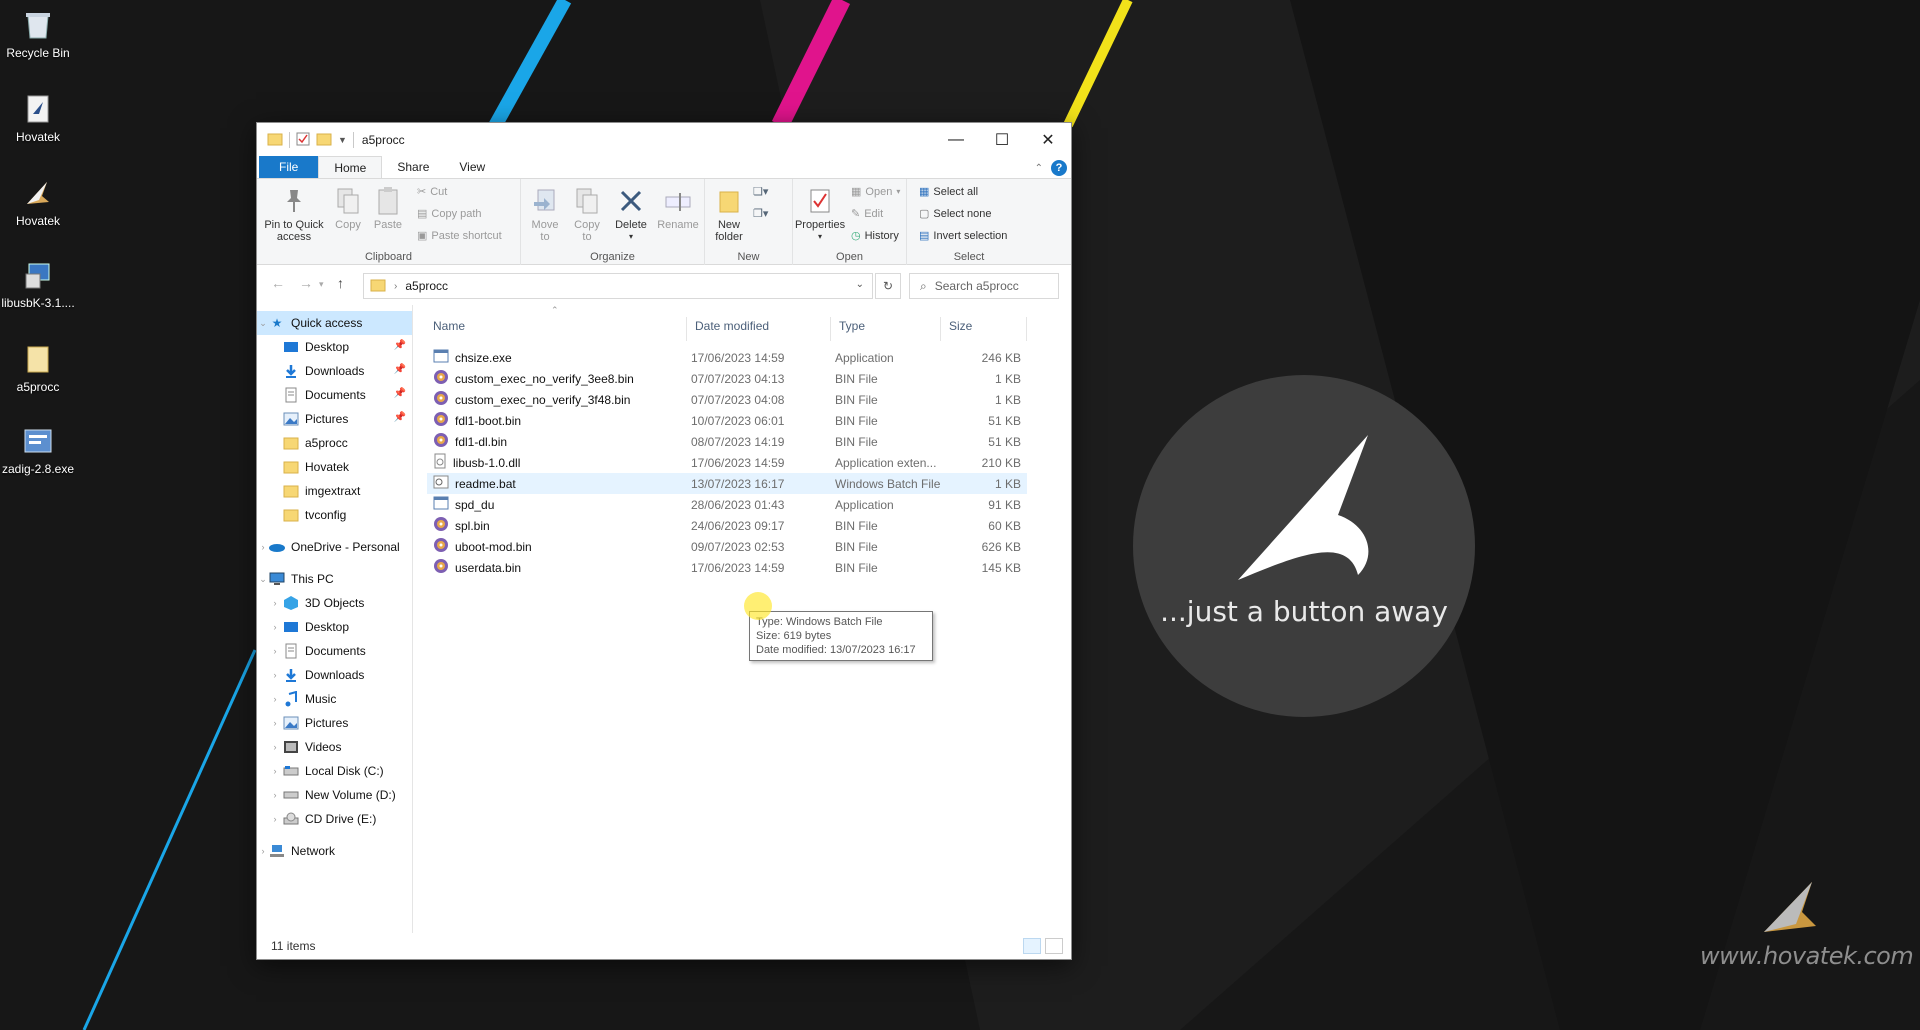 The image size is (1920, 1030). What do you see at coordinates (334, 627) in the screenshot?
I see `nav-item-desktop: › Desktop` at bounding box center [334, 627].